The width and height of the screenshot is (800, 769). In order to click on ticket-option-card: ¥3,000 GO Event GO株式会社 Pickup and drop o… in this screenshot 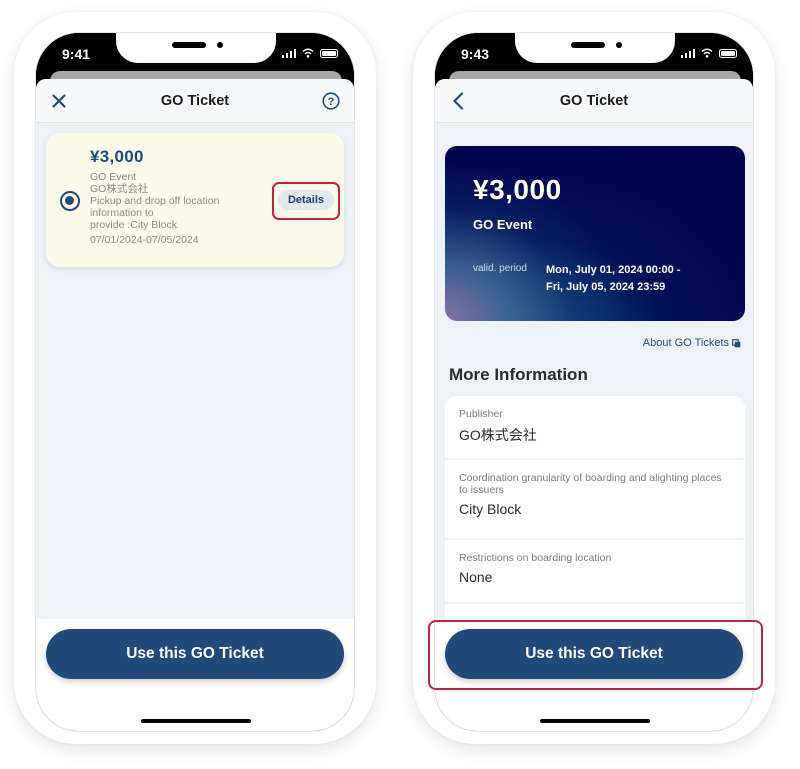, I will do `click(195, 200)`.